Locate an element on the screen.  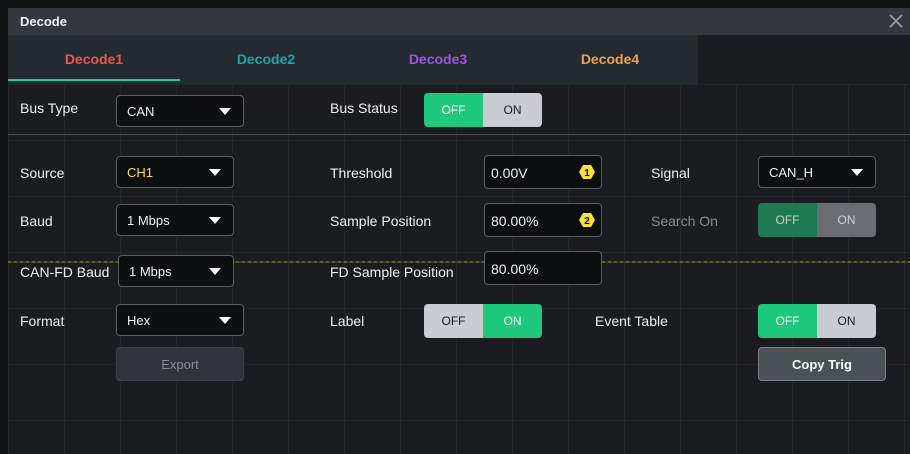
source-label: Source is located at coordinates (42, 173).